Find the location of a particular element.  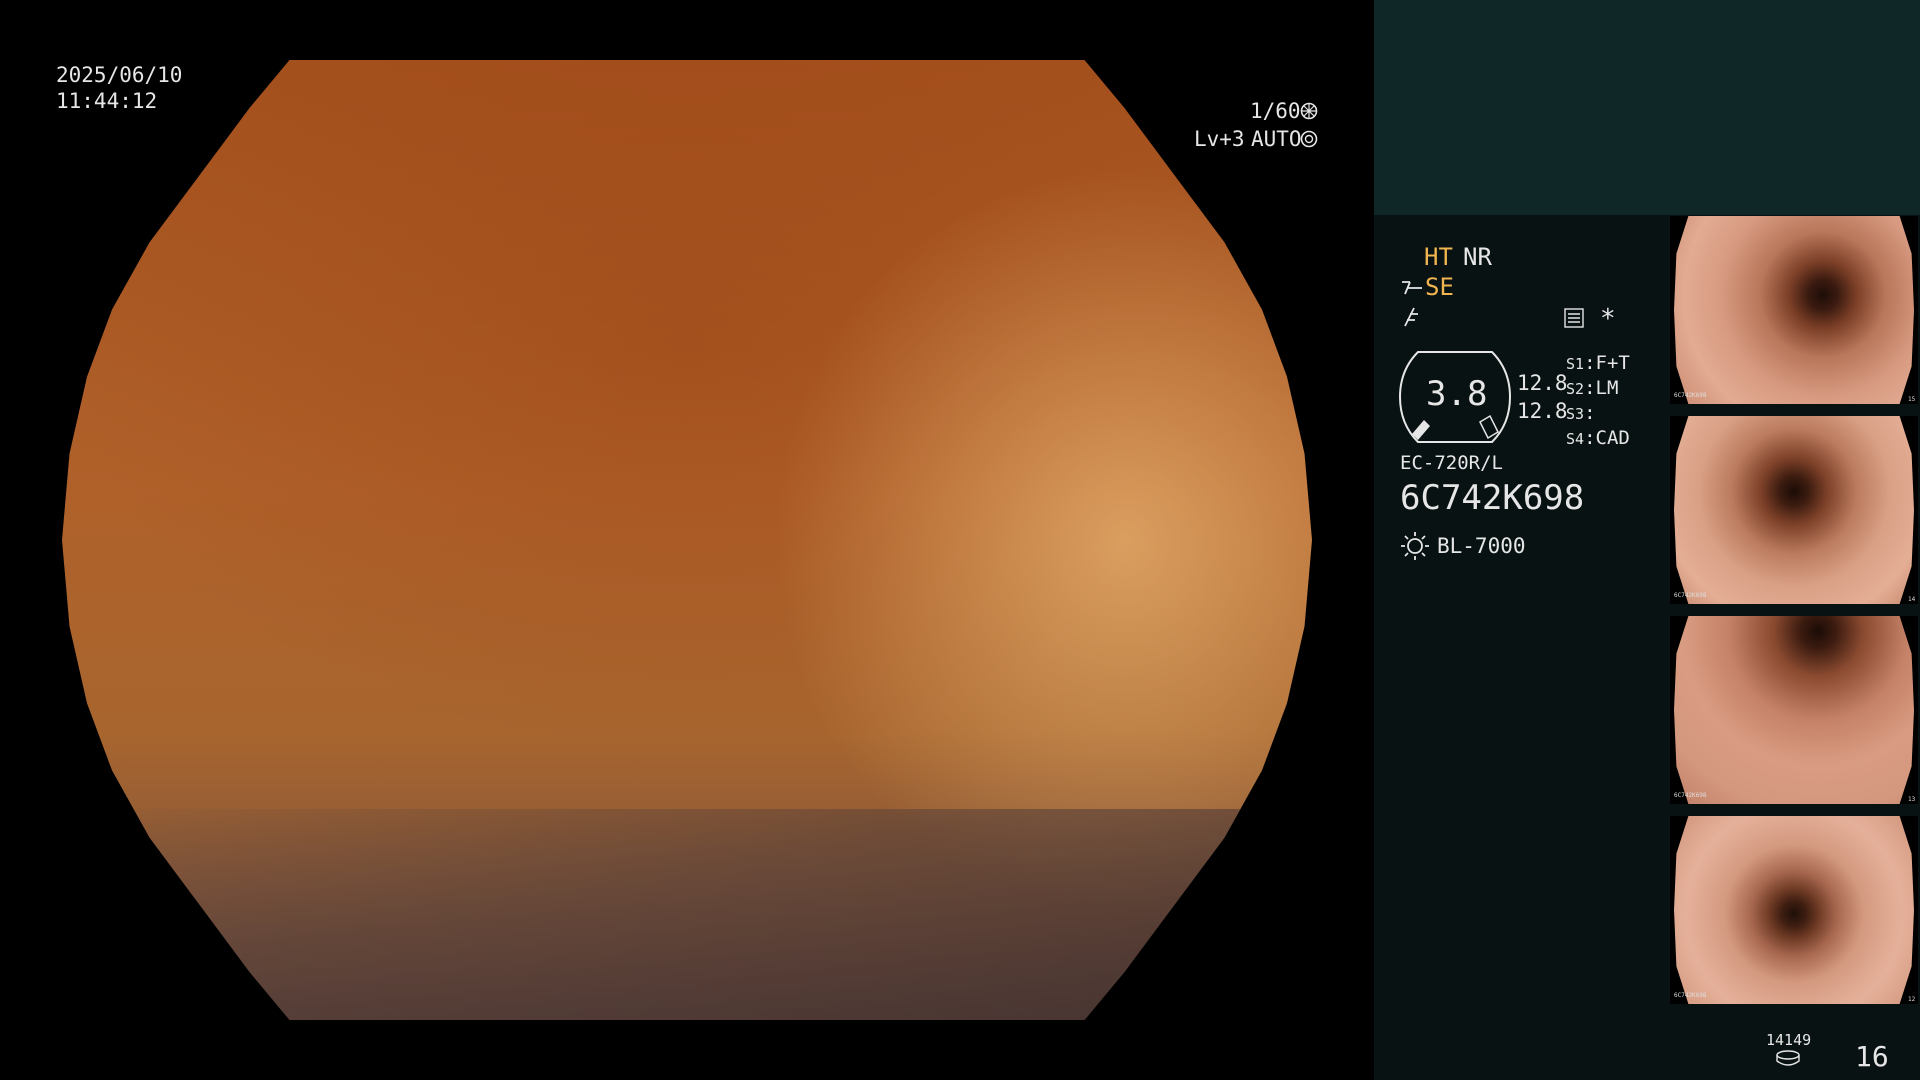

date-label: 2025/06/10 is located at coordinates (119, 75).